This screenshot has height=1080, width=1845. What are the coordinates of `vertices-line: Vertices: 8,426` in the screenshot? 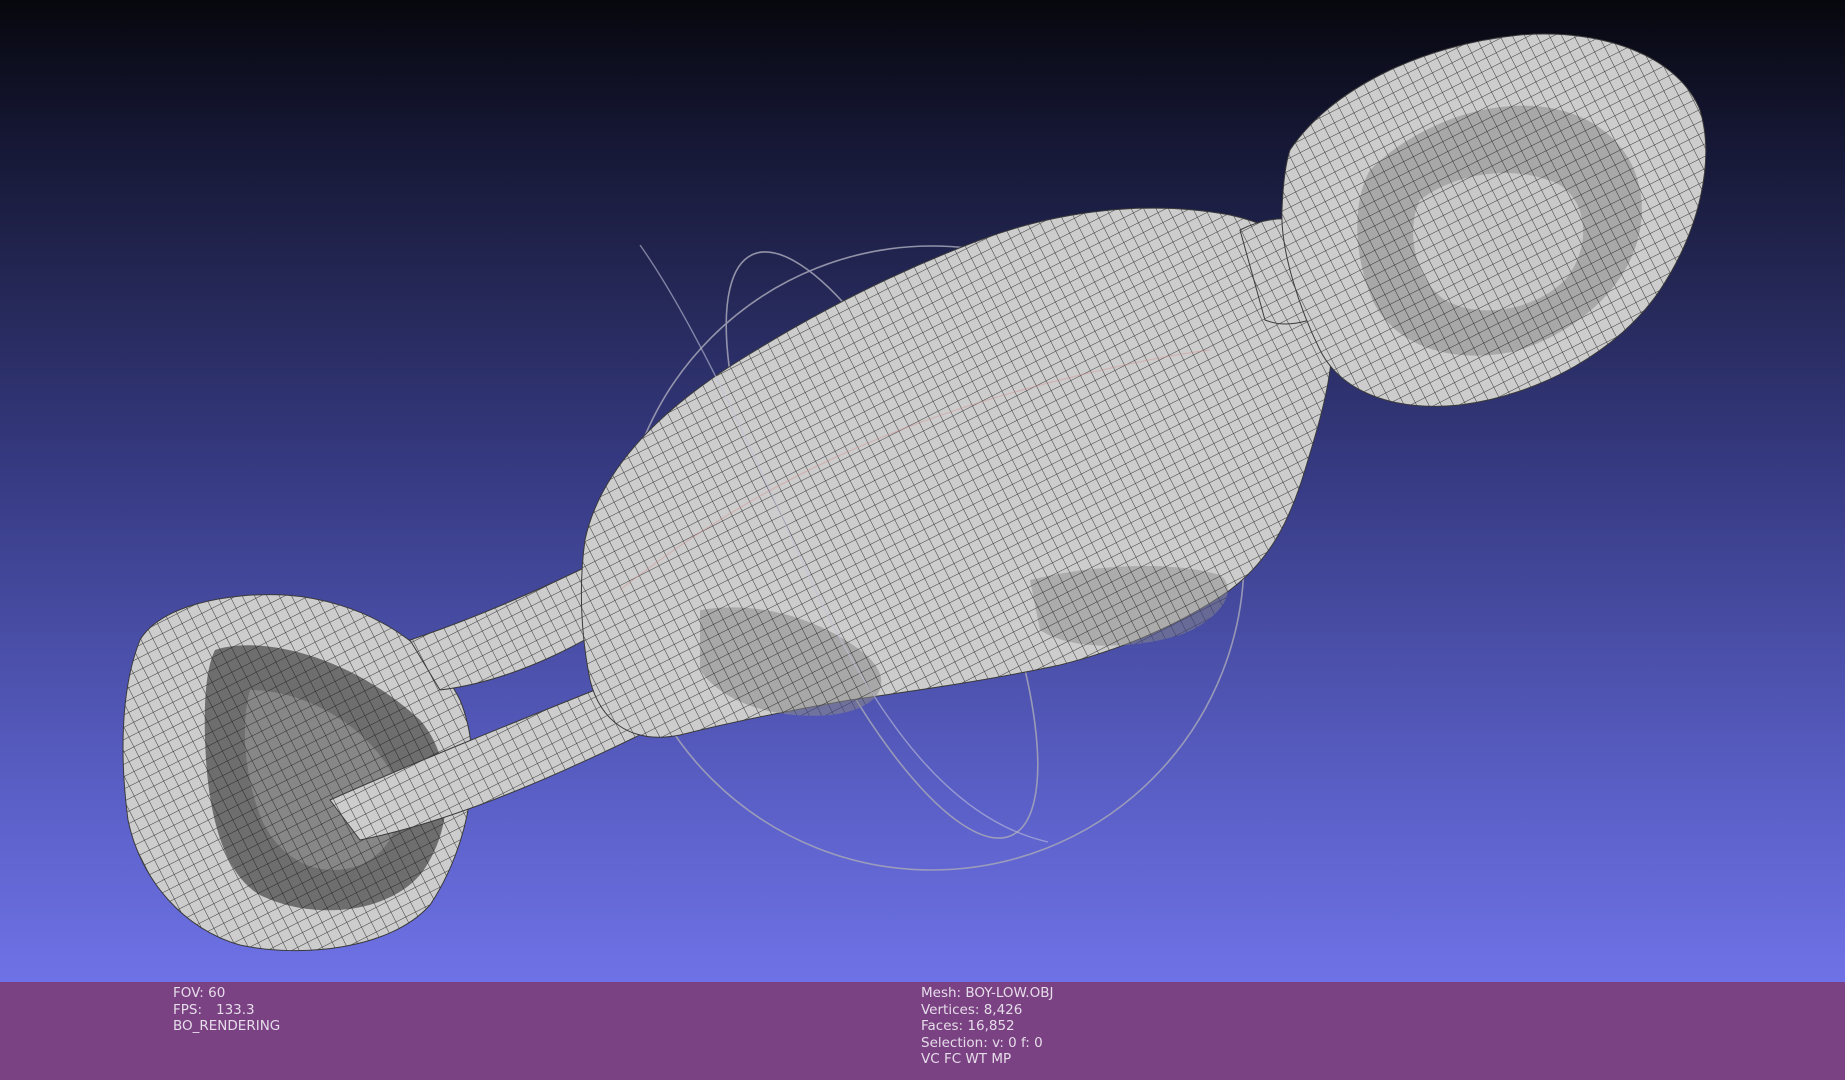 It's located at (987, 1010).